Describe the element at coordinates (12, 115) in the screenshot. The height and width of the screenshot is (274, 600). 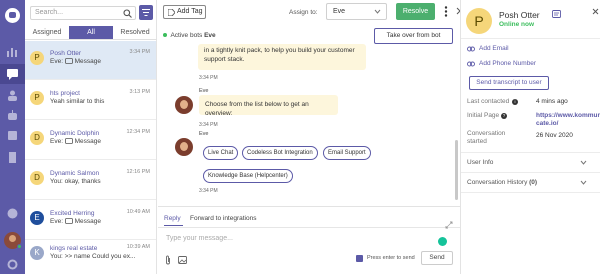
I see `bot-icon` at that location.